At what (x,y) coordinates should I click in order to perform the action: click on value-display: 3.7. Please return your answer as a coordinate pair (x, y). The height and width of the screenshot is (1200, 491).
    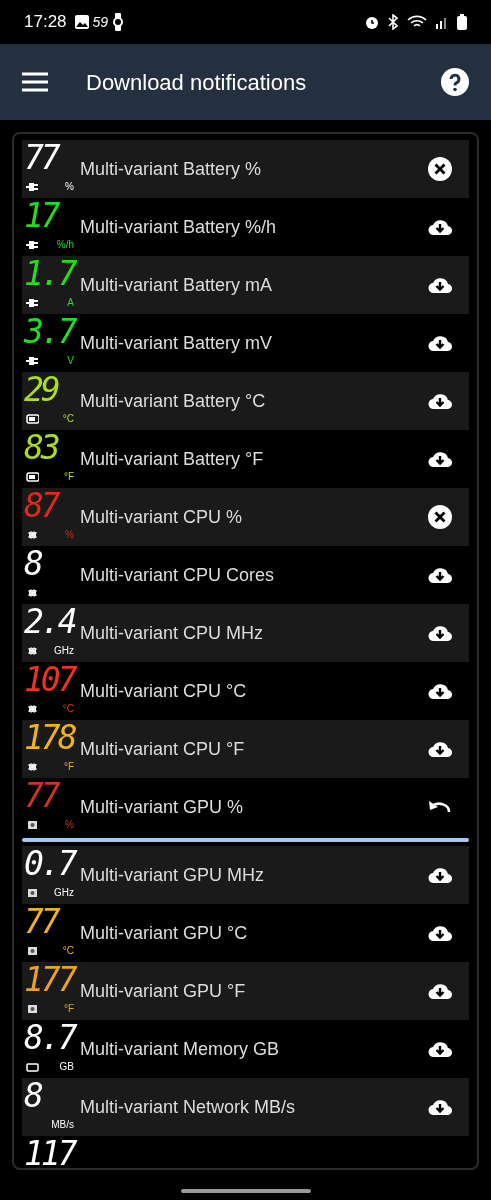
    Looking at the image, I should click on (49, 331).